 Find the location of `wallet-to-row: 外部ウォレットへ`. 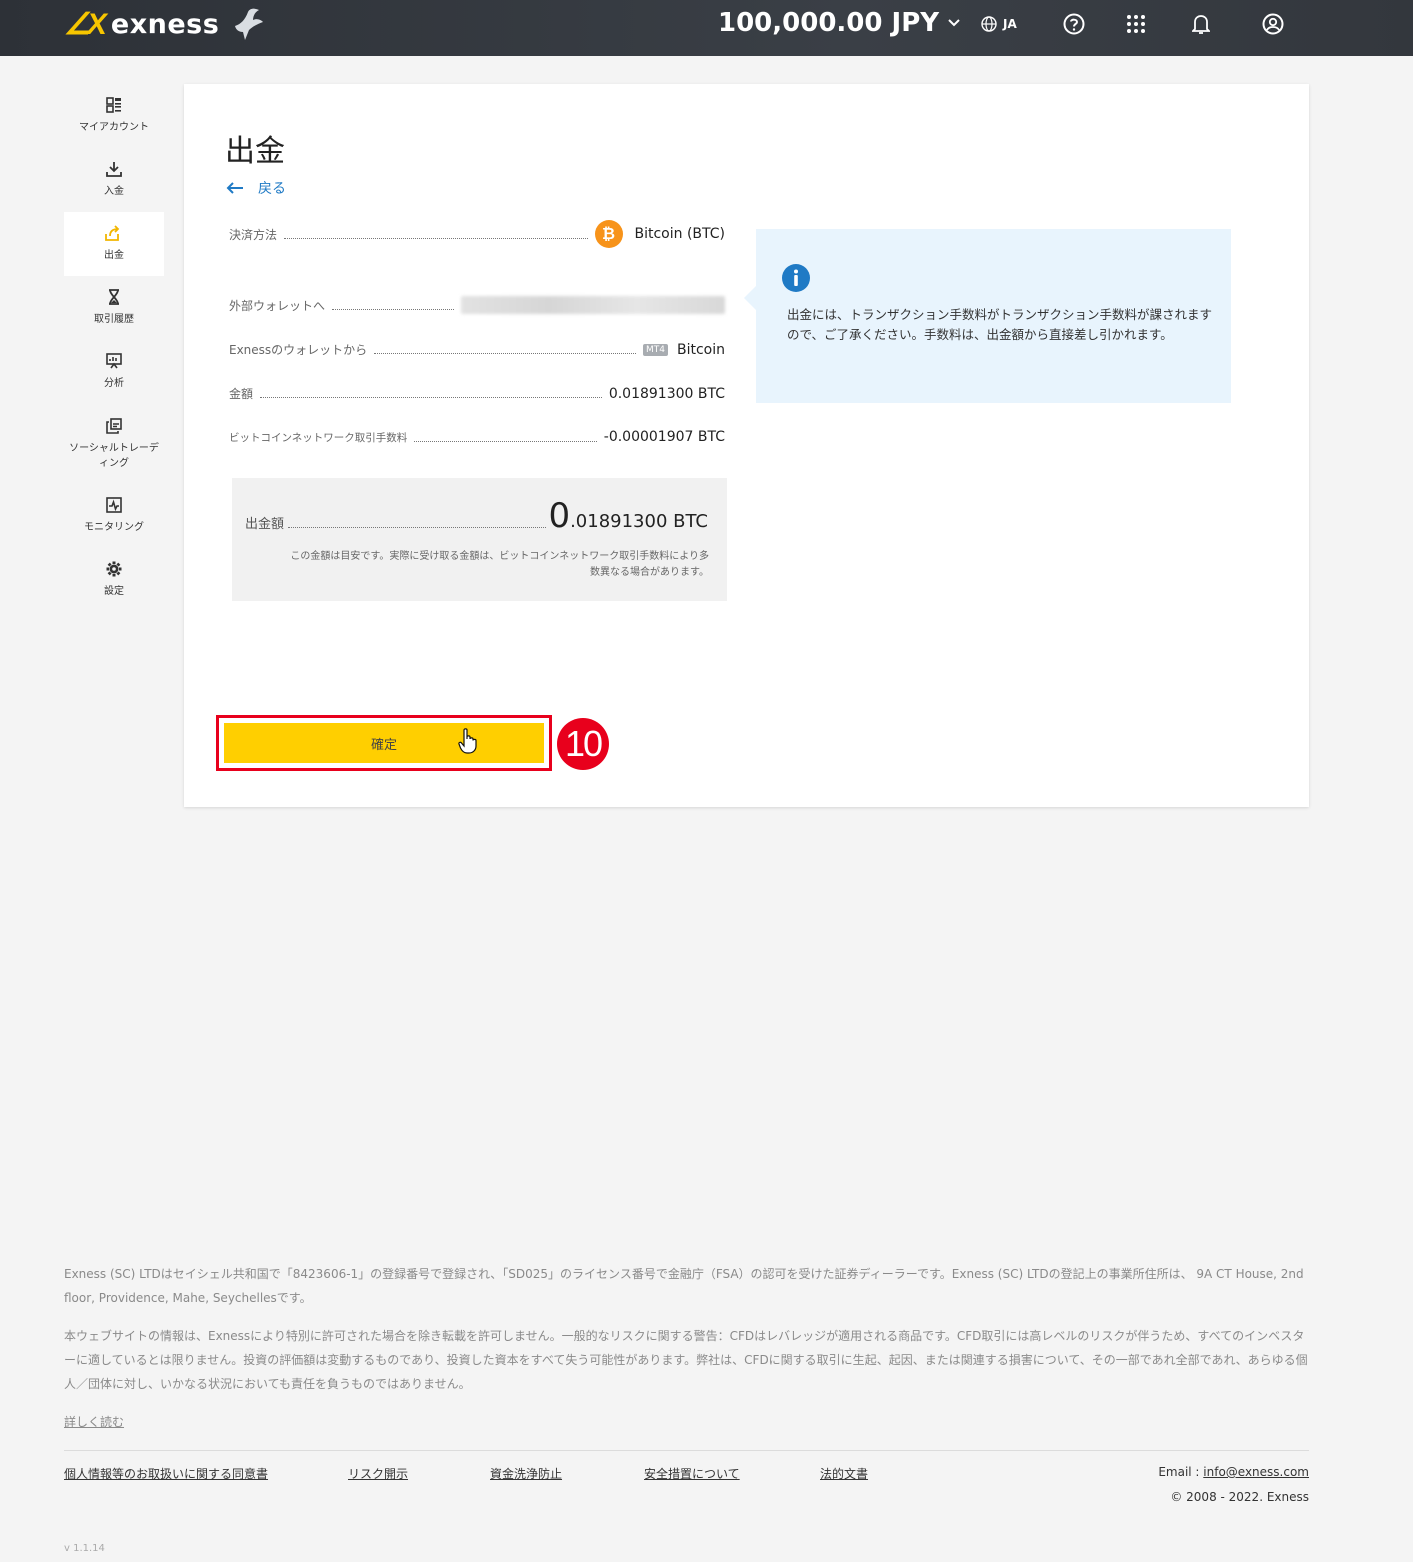

wallet-to-row: 外部ウォレットへ is located at coordinates (477, 305).